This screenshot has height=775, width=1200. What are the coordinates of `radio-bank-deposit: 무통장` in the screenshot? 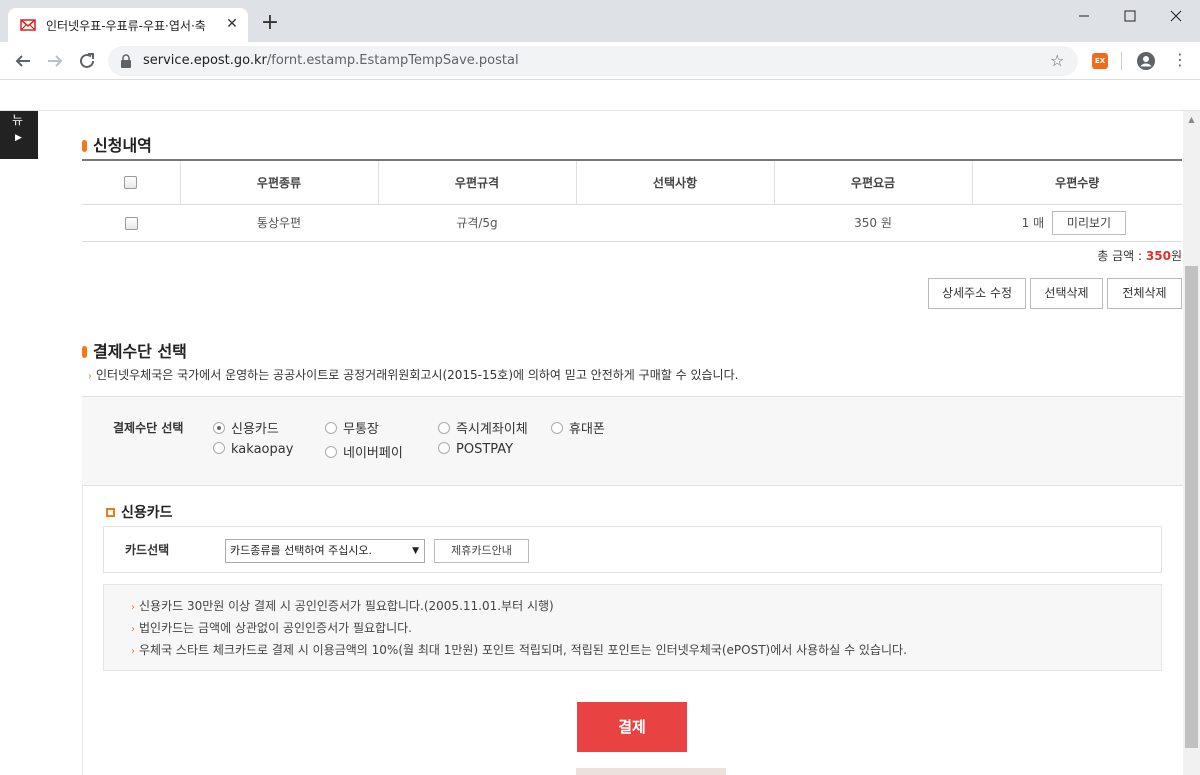 It's located at (352, 427).